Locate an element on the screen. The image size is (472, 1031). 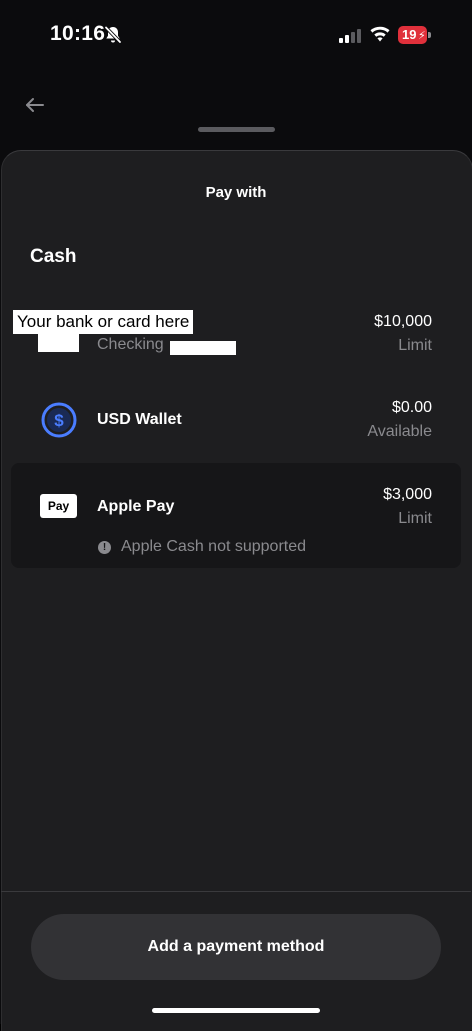
battery-cap is located at coordinates (429, 35).